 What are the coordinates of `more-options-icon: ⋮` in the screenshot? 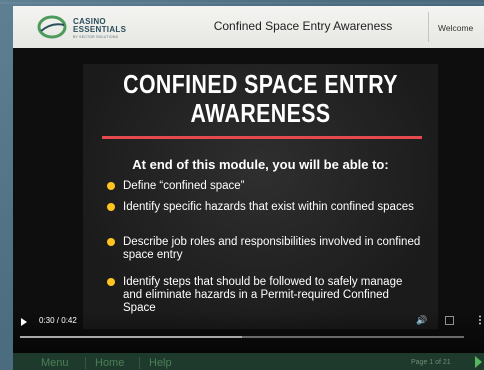 It's located at (479, 320).